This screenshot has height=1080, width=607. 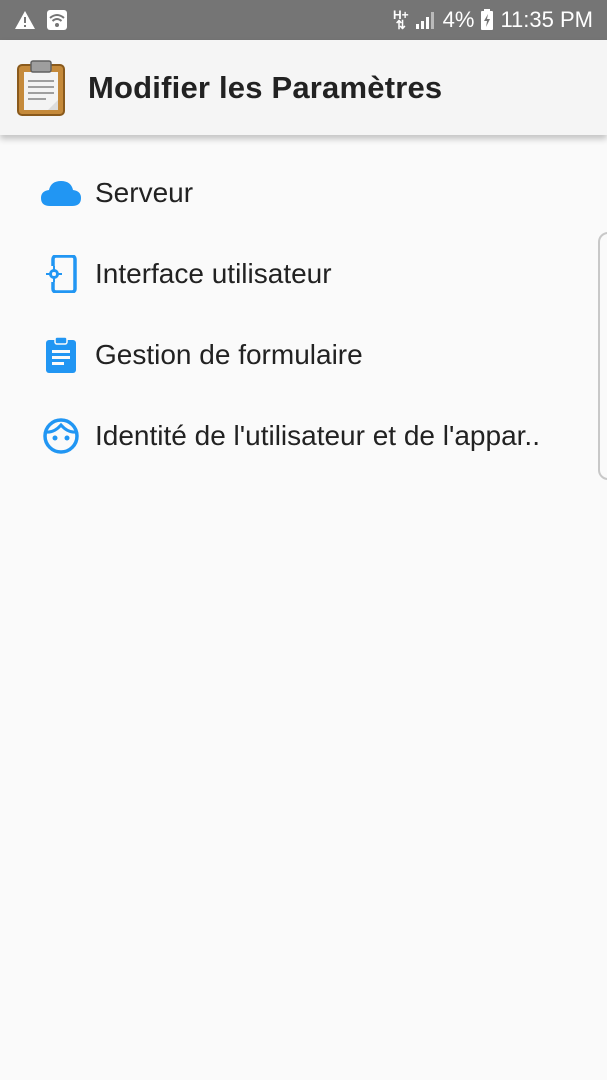 I want to click on battery-charging-icon, so click(x=487, y=20).